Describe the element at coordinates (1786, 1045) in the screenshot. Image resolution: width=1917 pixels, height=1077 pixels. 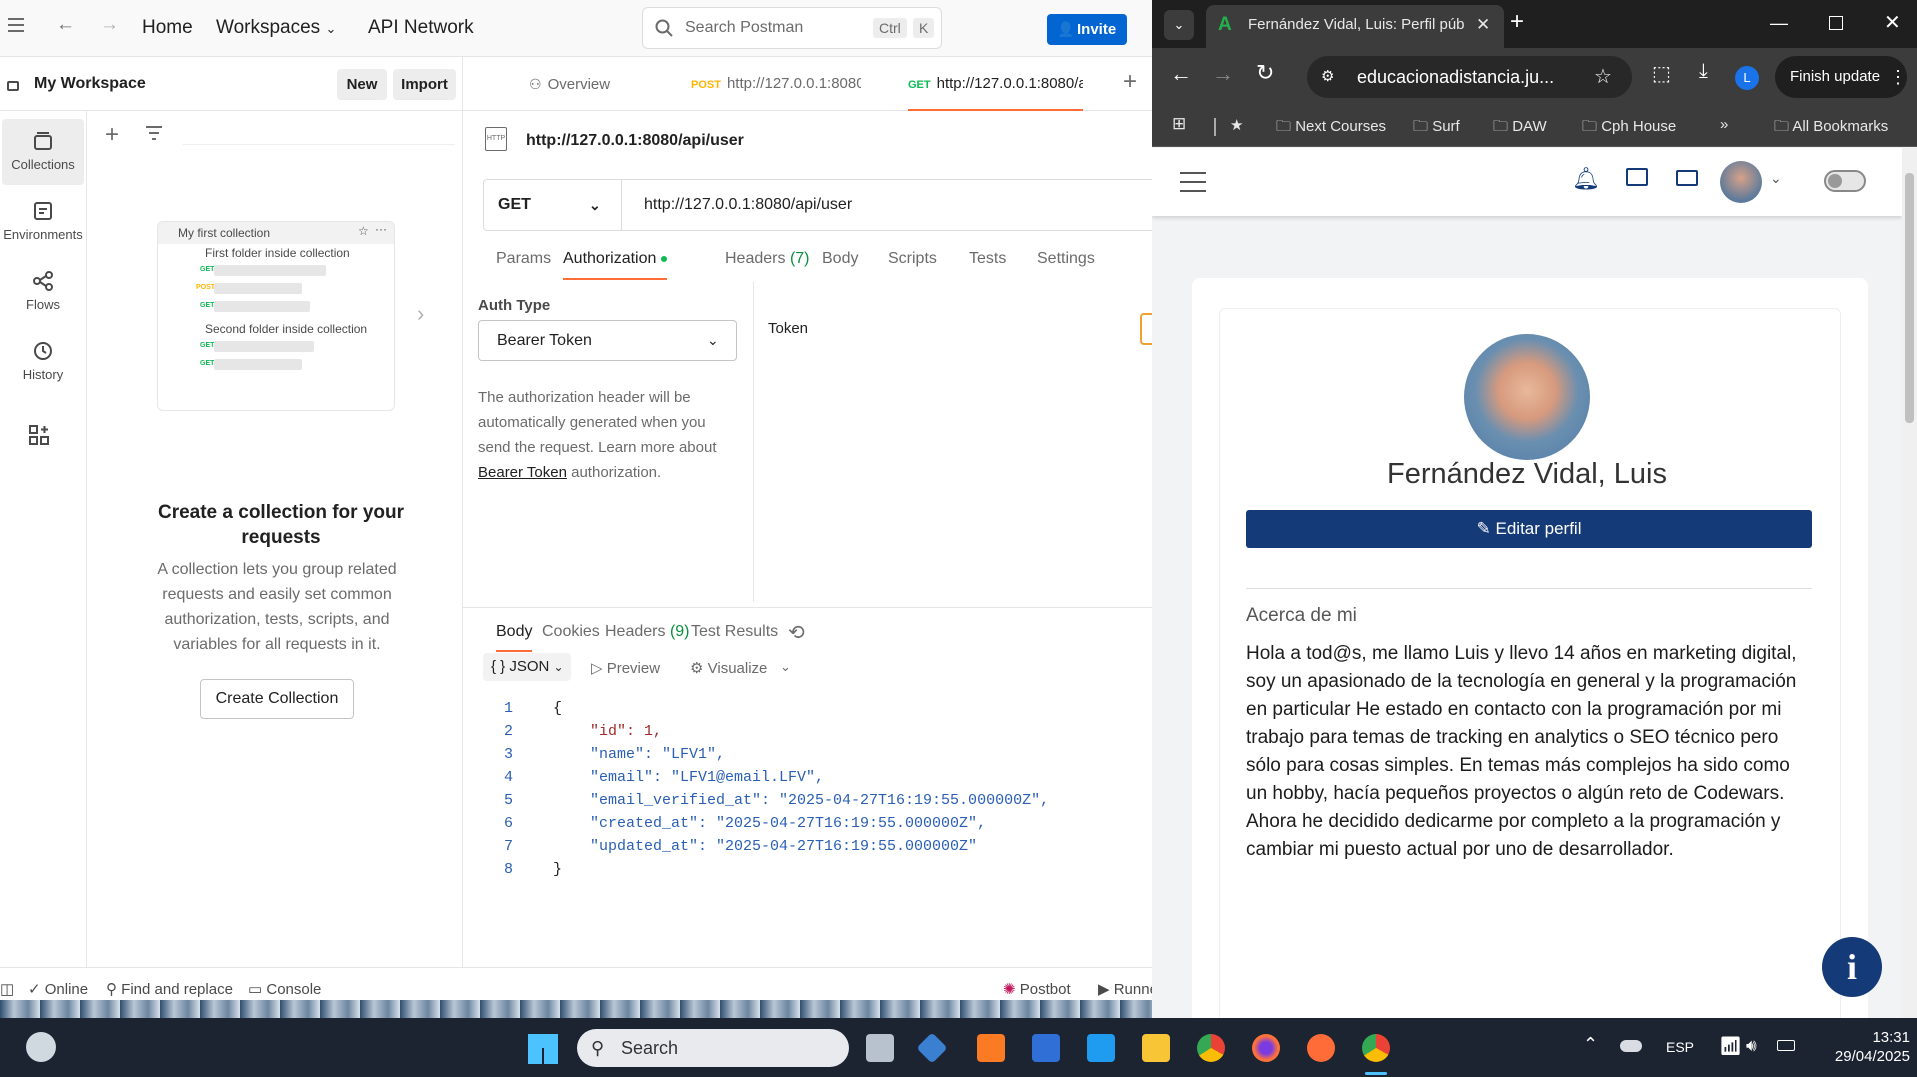
I see `battery-icon` at that location.